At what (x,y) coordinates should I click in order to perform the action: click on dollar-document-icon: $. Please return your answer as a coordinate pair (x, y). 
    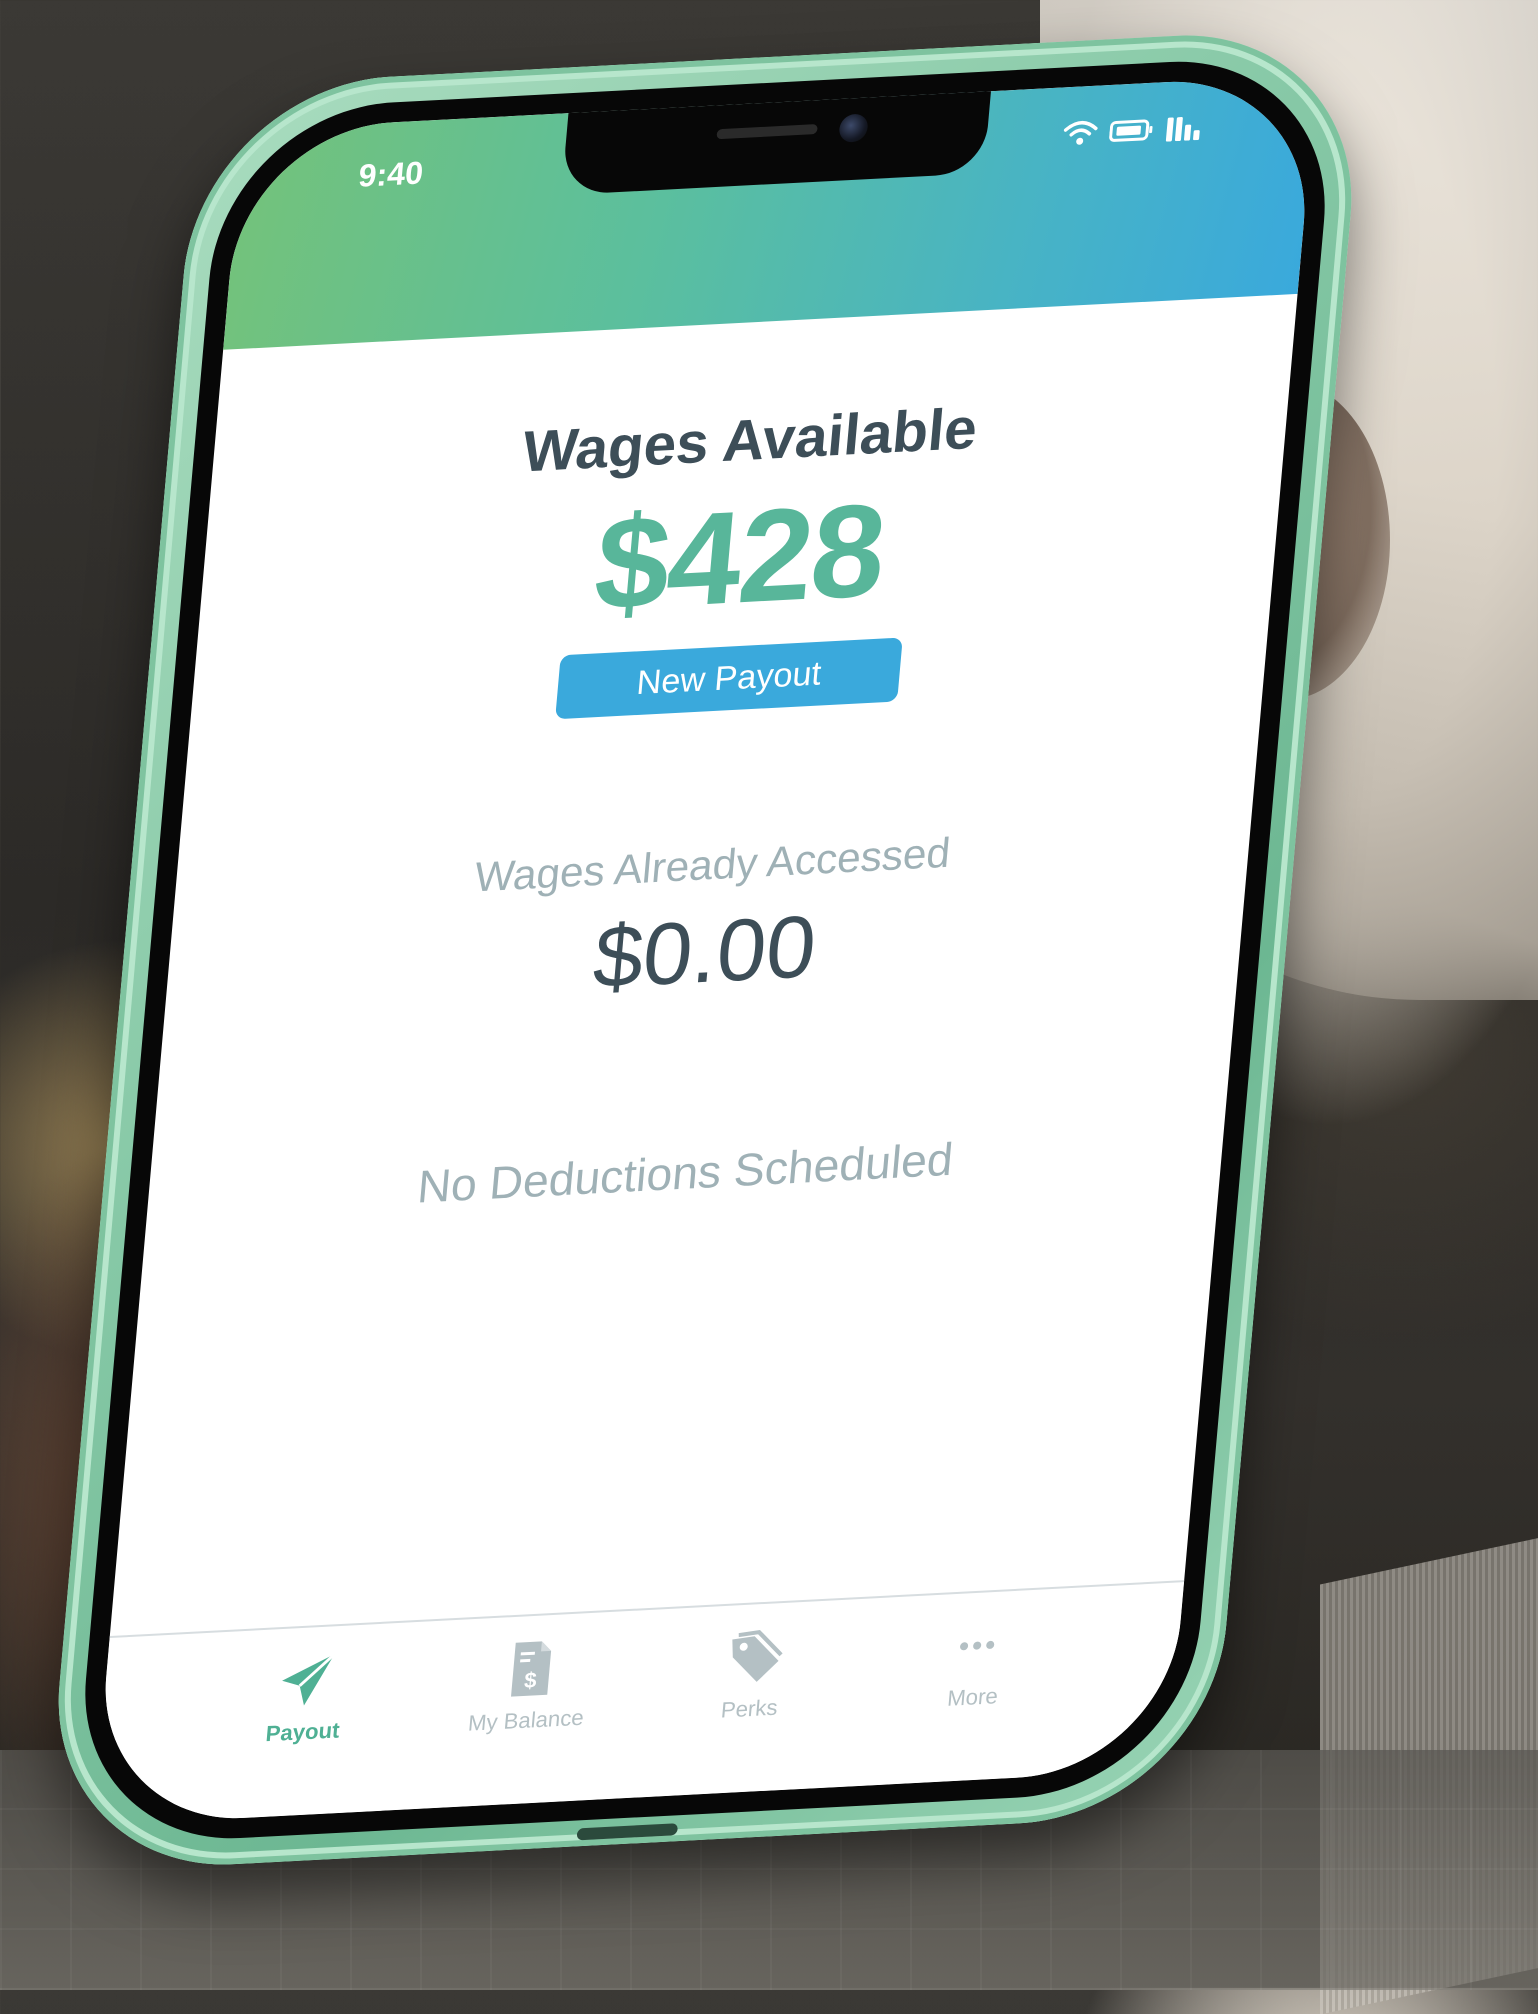
    Looking at the image, I should click on (531, 1669).